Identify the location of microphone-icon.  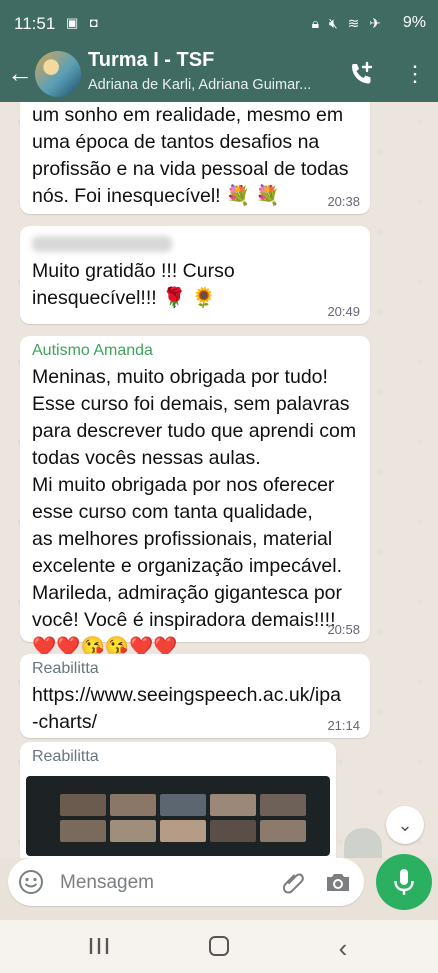
(404, 882).